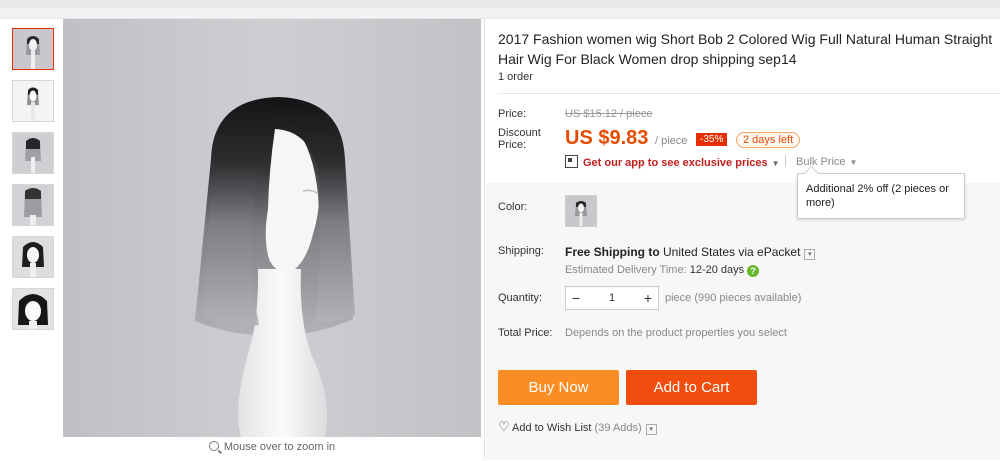 The width and height of the screenshot is (1000, 461). Describe the element at coordinates (525, 333) in the screenshot. I see `total-price-label: Total Price:` at that location.